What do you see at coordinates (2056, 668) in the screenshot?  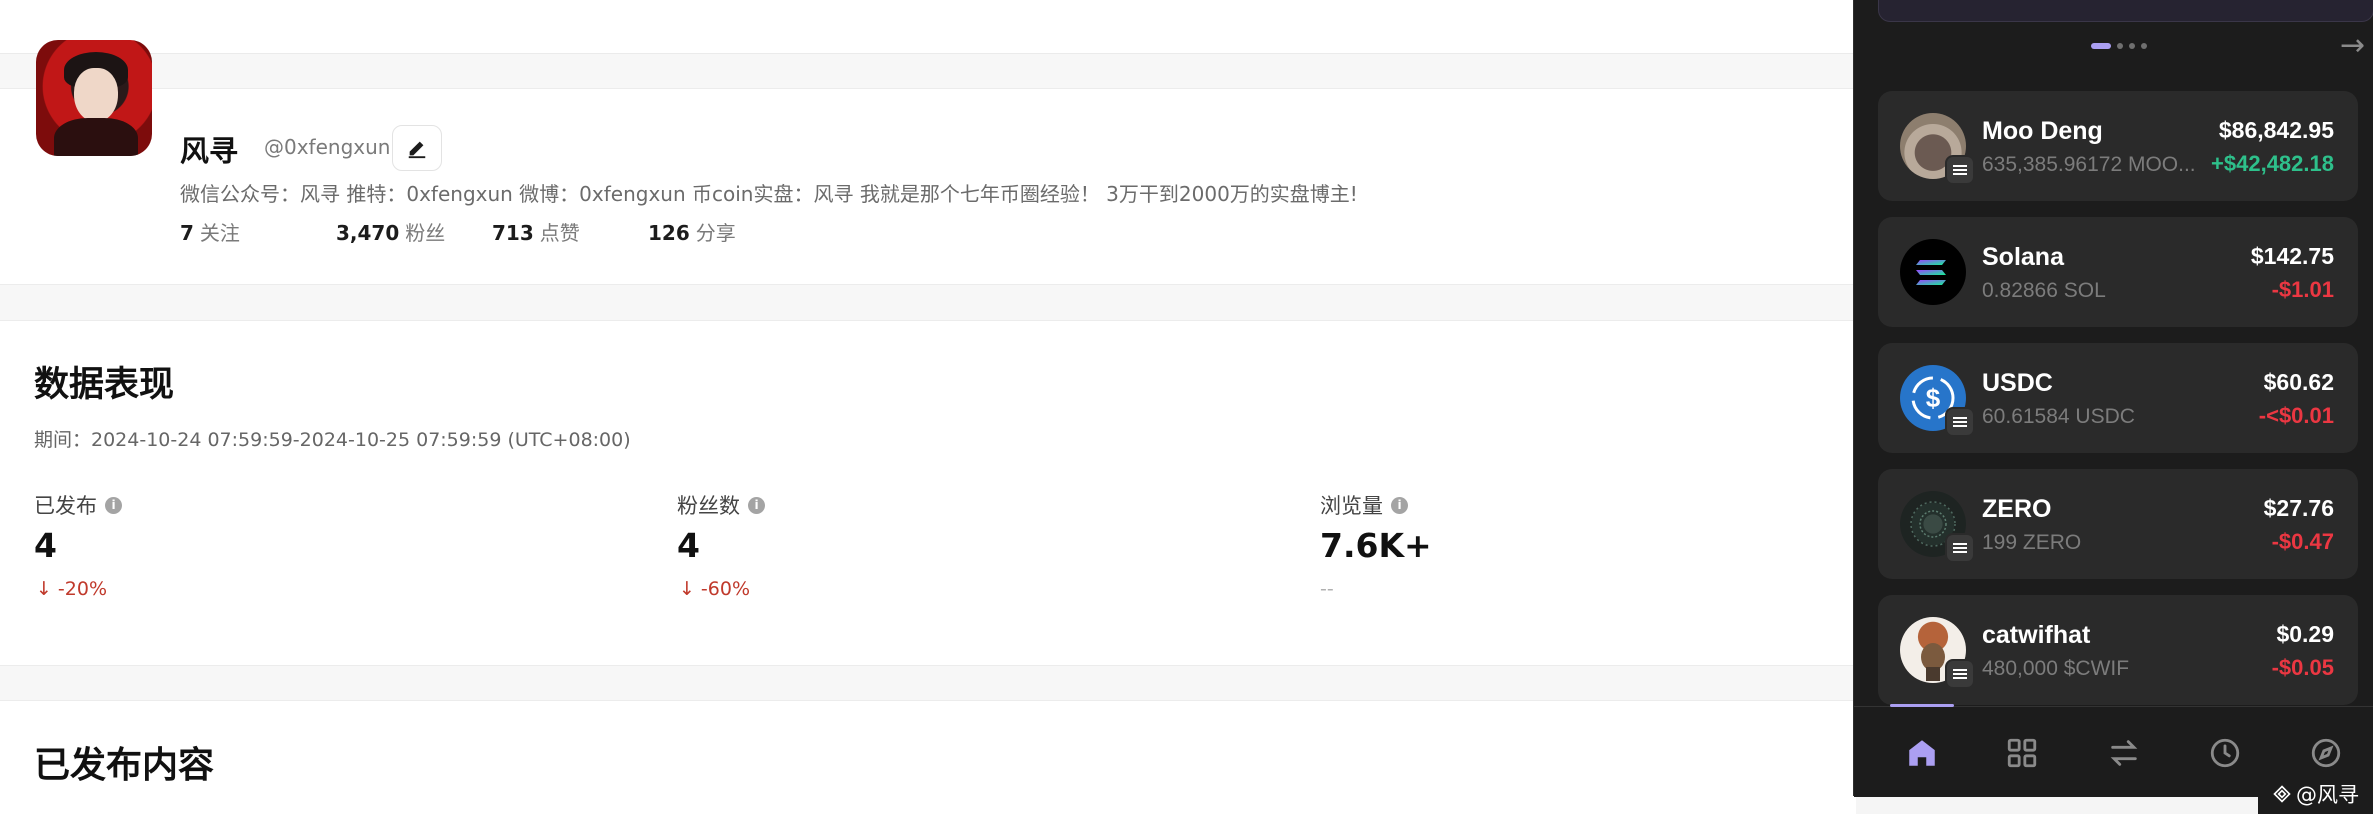 I see `token-amount: 480,000 $CWIF` at bounding box center [2056, 668].